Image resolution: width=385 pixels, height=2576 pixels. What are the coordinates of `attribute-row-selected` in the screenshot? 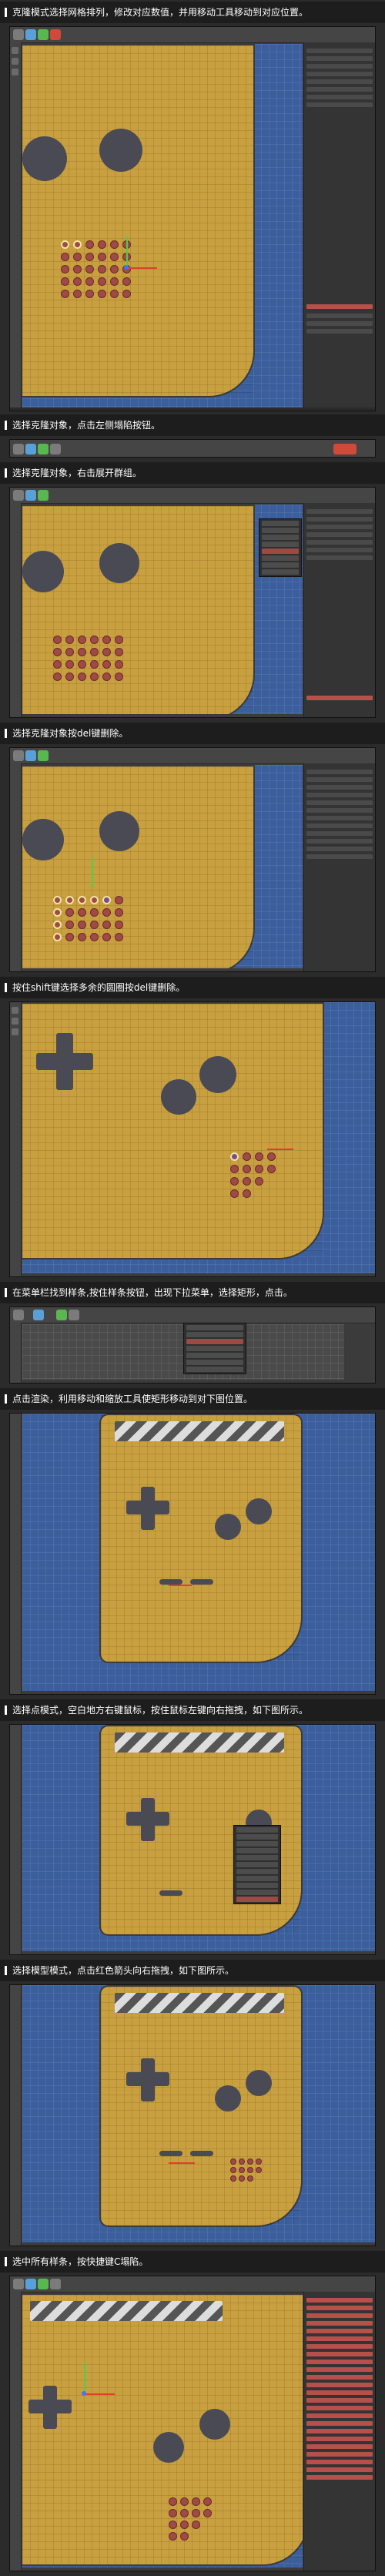 It's located at (339, 306).